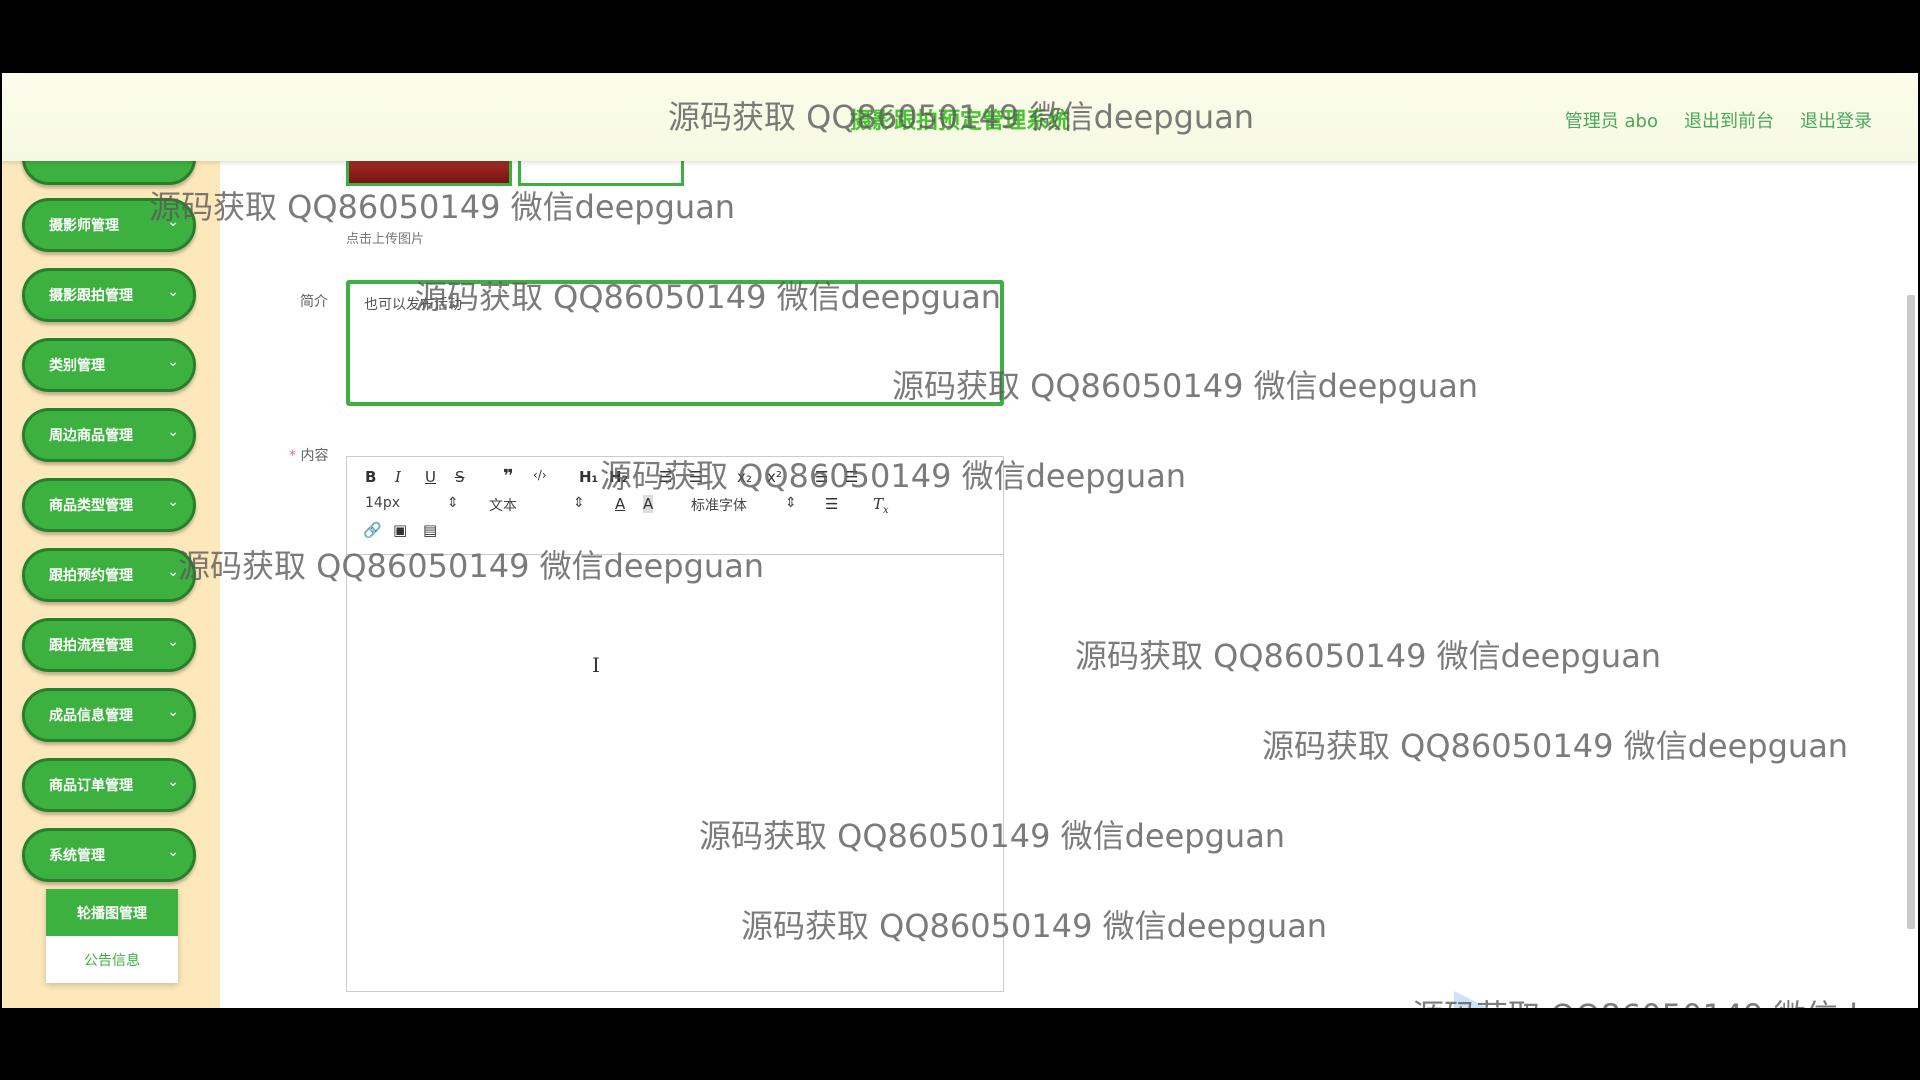  I want to click on code-block-icon: ‹/›, so click(540, 475).